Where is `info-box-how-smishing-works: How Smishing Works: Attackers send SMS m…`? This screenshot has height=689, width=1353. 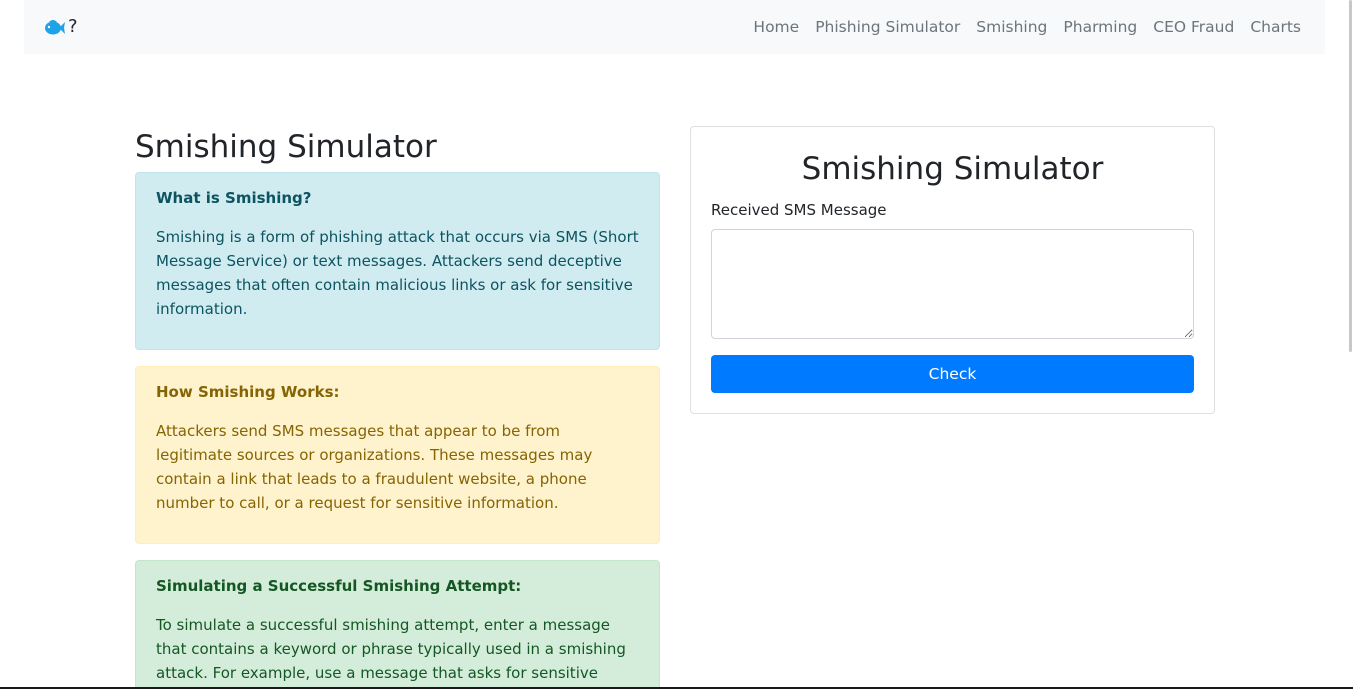
info-box-how-smishing-works: How Smishing Works: Attackers send SMS m… is located at coordinates (397, 455).